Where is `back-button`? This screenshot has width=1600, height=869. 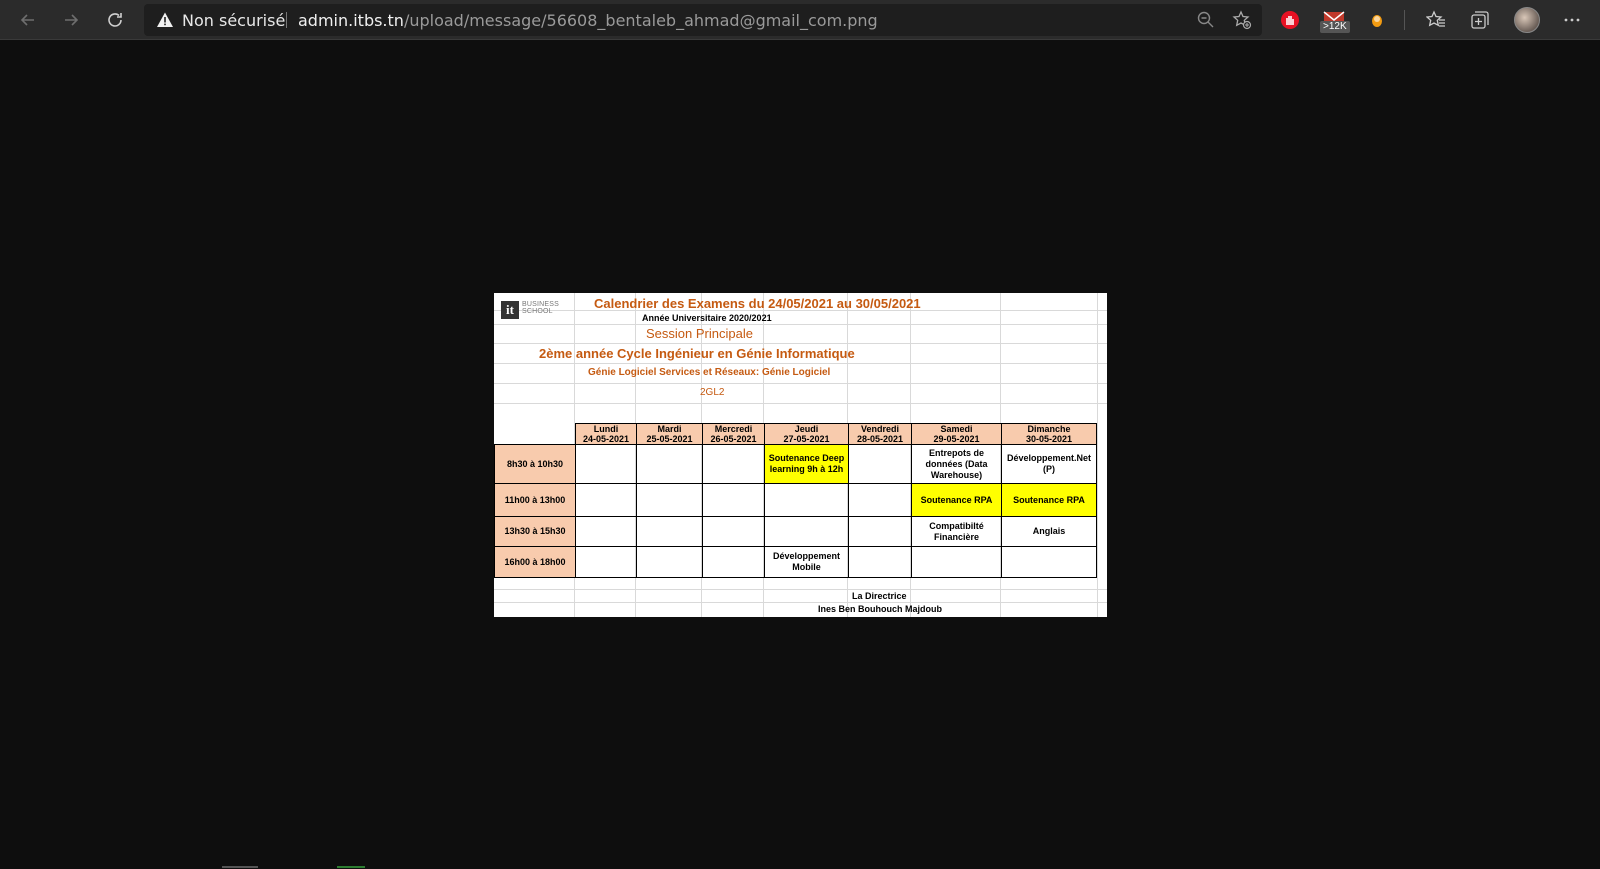
back-button is located at coordinates (28, 20).